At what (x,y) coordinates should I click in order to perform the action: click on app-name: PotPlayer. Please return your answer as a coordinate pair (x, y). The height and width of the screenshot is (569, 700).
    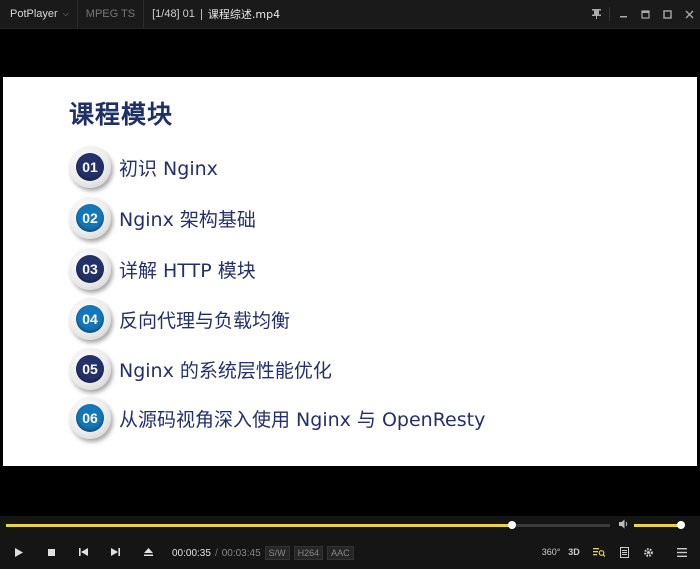
    Looking at the image, I should click on (34, 14).